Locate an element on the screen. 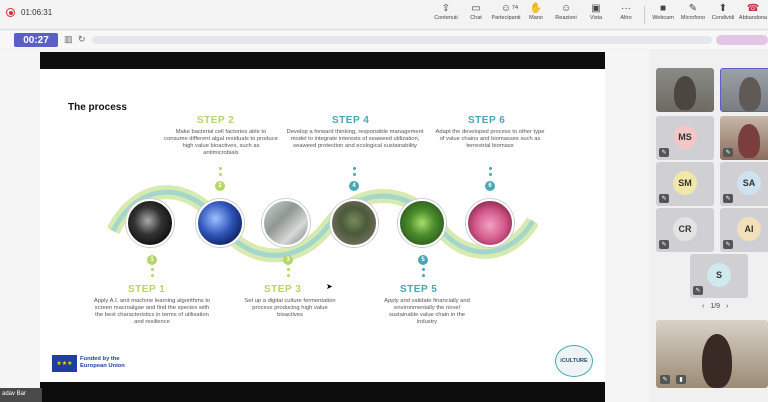 Image resolution: width=768 pixels, height=402 pixels. mic-off-icon: ✎ is located at coordinates (693, 8).